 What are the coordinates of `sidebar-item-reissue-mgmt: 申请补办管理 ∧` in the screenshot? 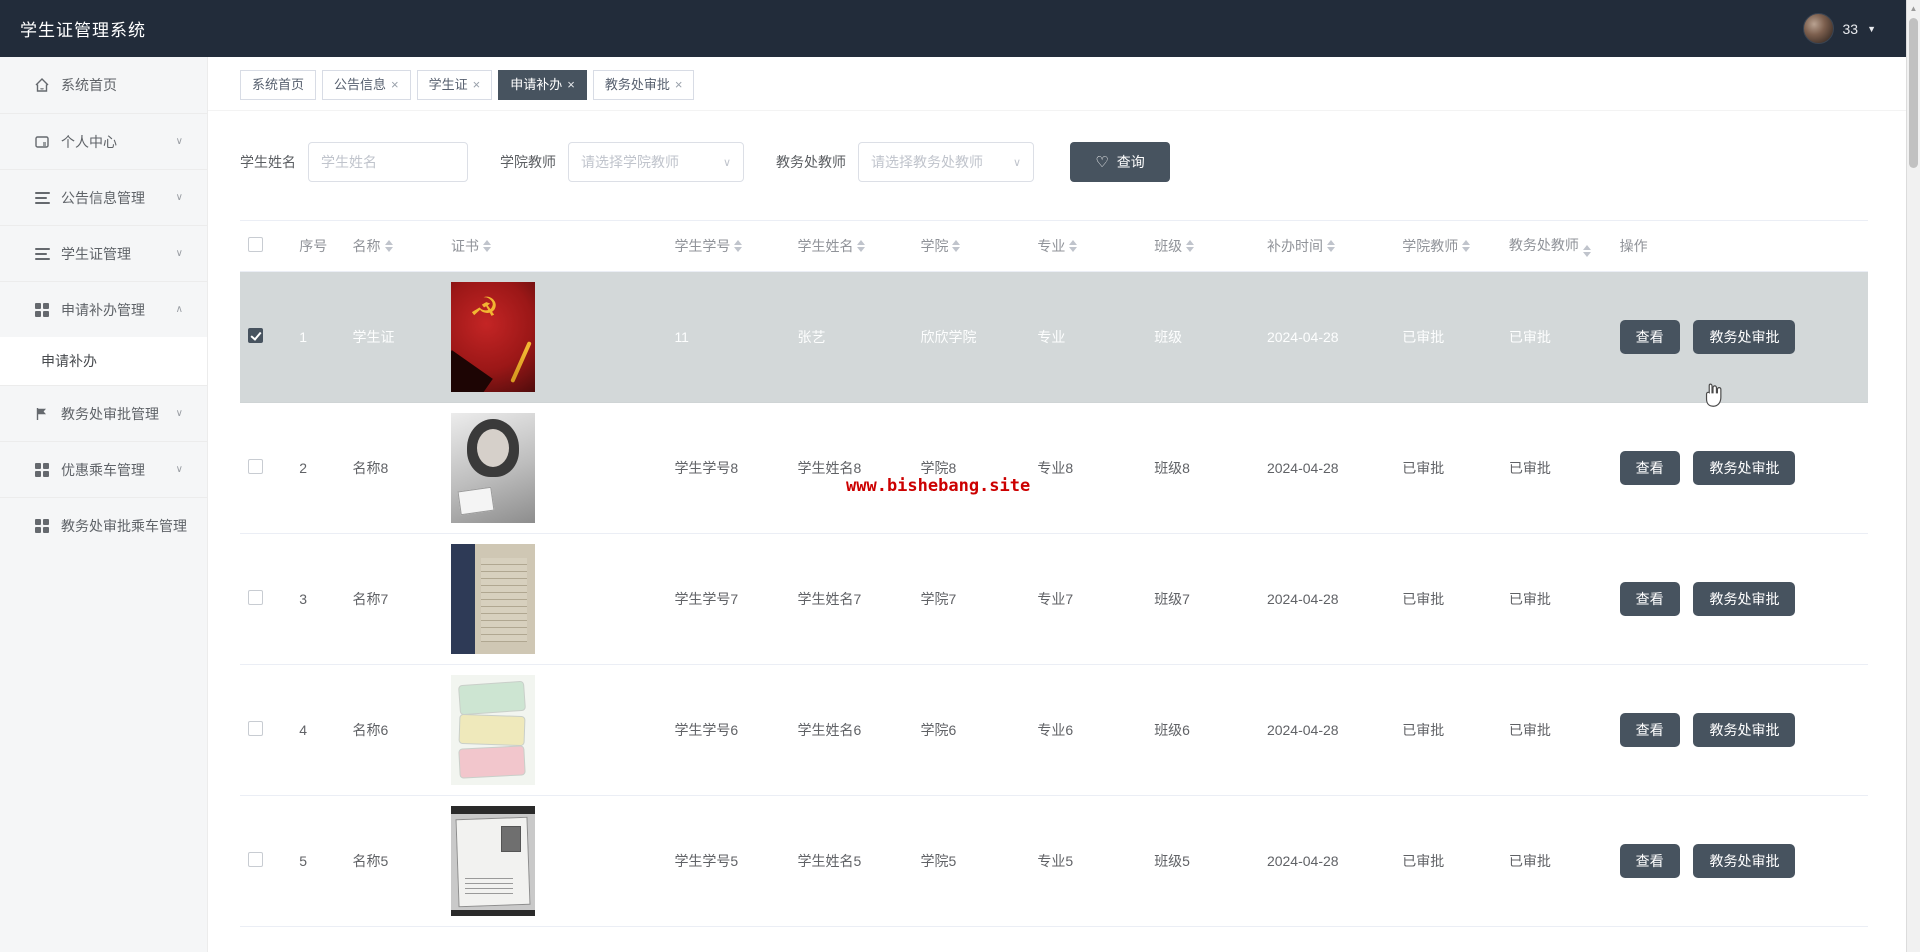 It's located at (103, 309).